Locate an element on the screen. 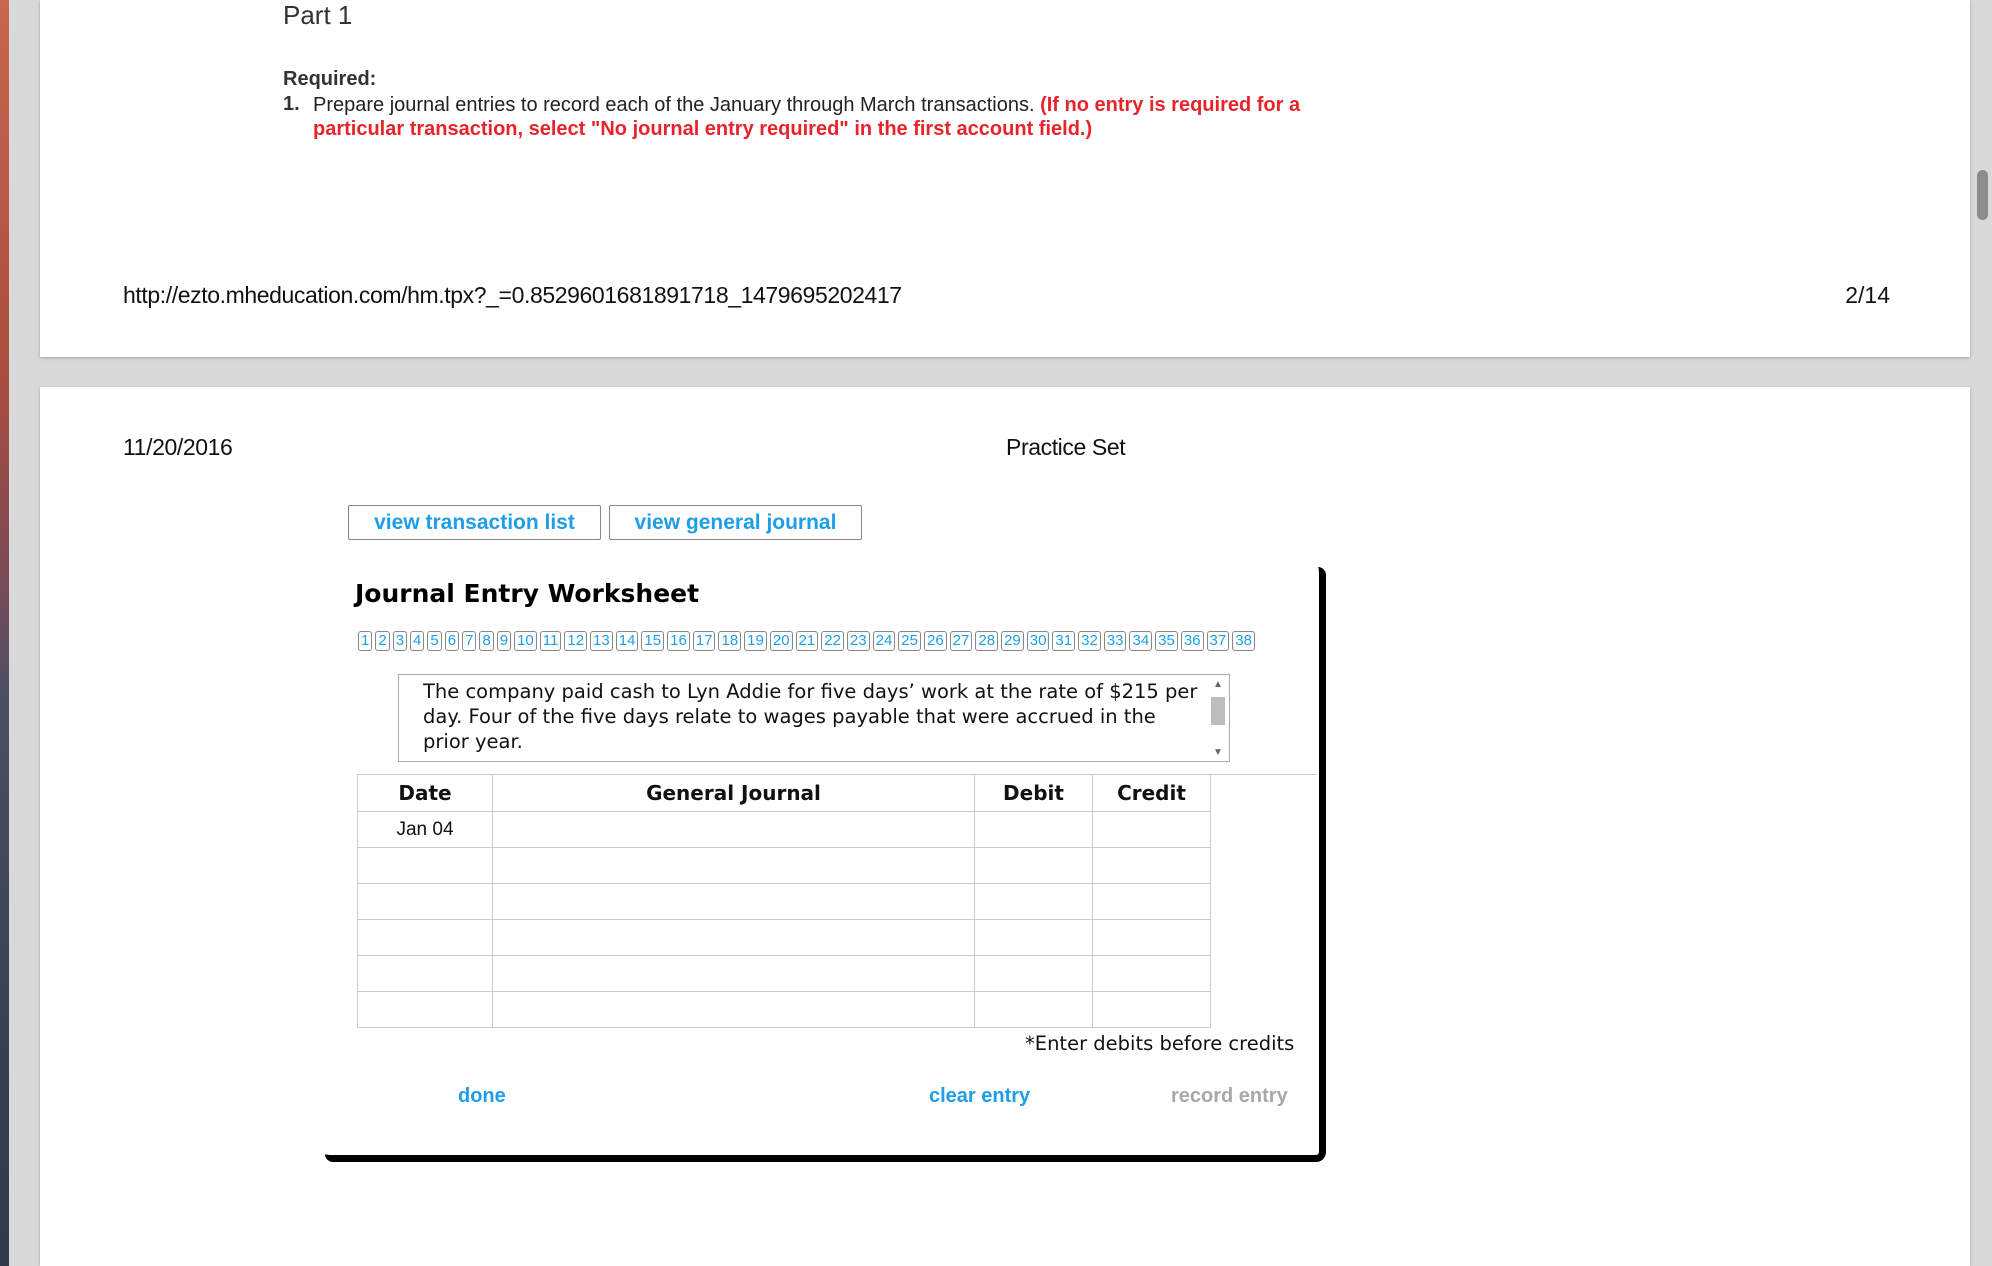 This screenshot has height=1266, width=1992. footer-page-number: 2/14 is located at coordinates (1867, 295).